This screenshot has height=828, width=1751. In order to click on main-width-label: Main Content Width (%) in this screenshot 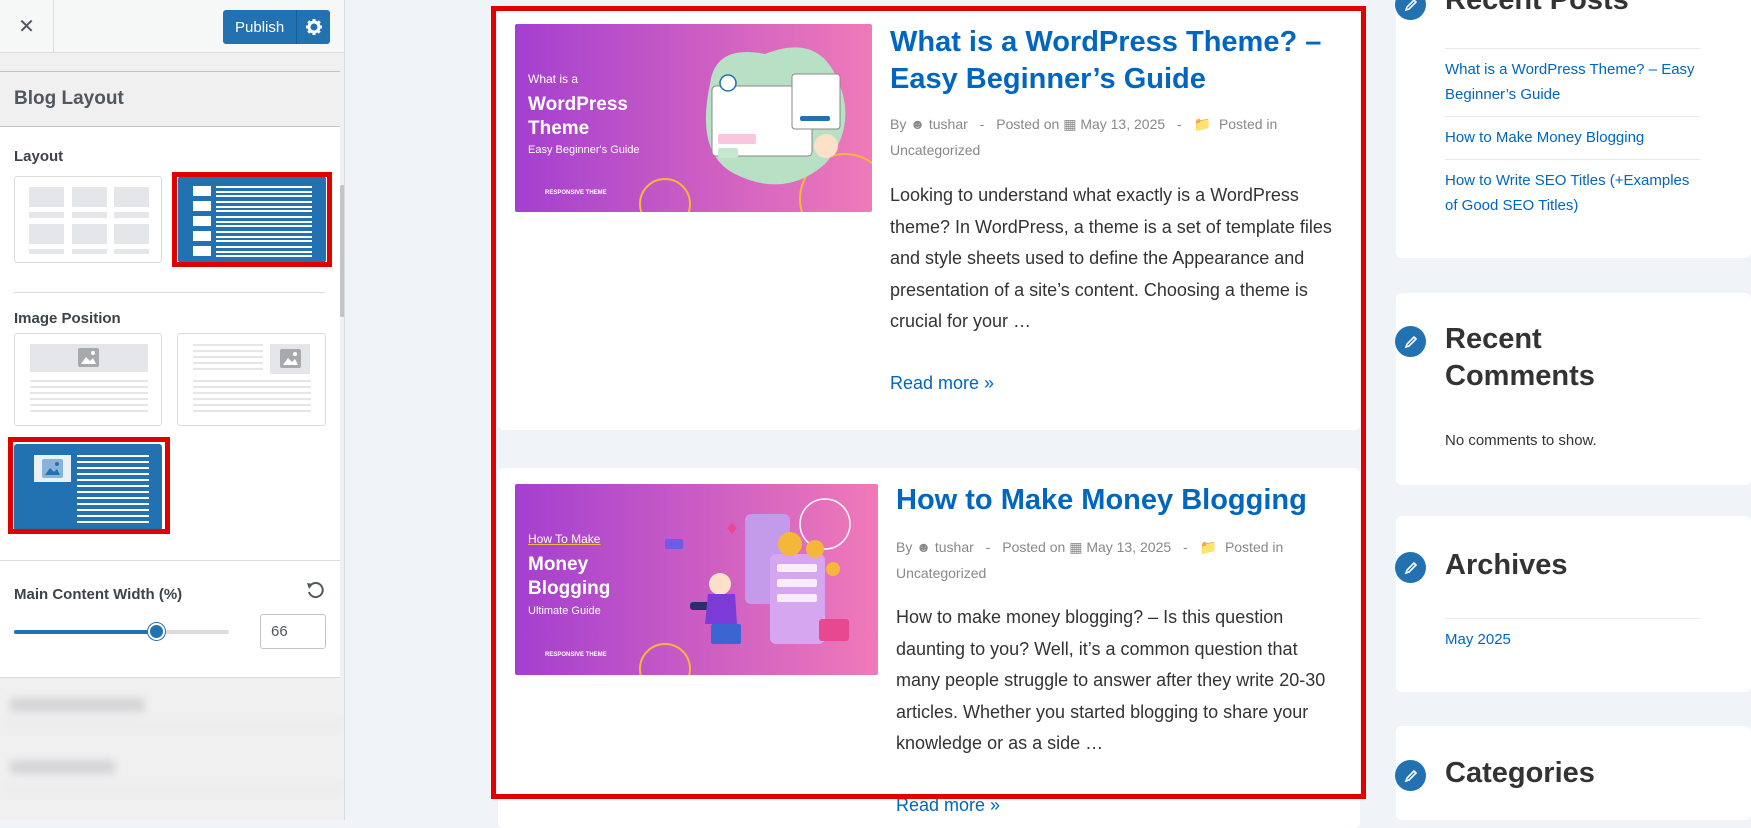, I will do `click(98, 594)`.